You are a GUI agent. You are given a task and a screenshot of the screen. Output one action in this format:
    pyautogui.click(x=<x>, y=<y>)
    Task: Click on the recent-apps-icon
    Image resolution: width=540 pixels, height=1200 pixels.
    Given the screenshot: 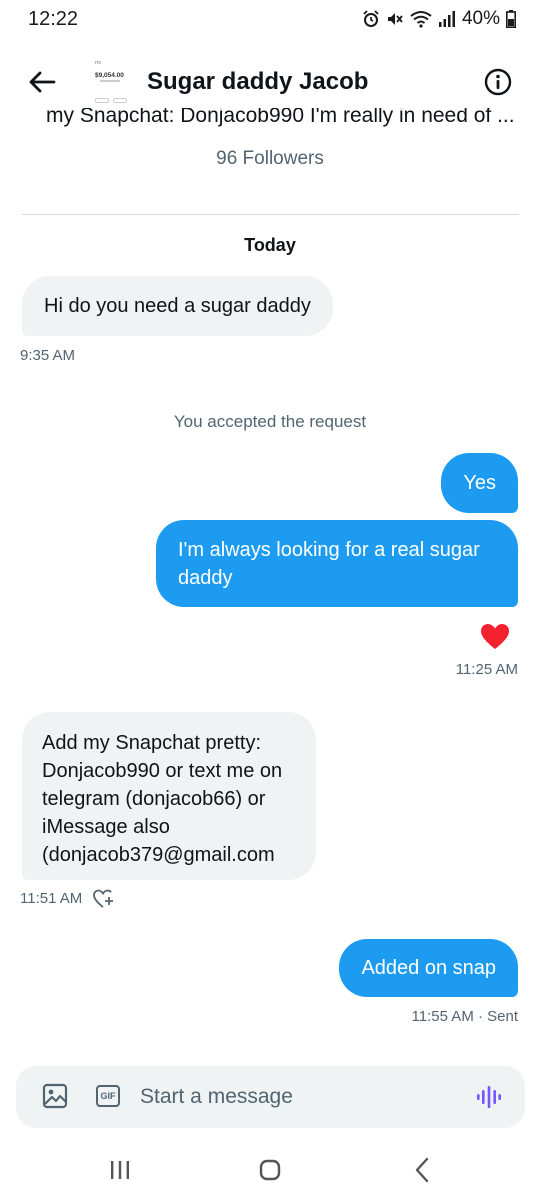 What is the action you would take?
    pyautogui.click(x=120, y=1170)
    